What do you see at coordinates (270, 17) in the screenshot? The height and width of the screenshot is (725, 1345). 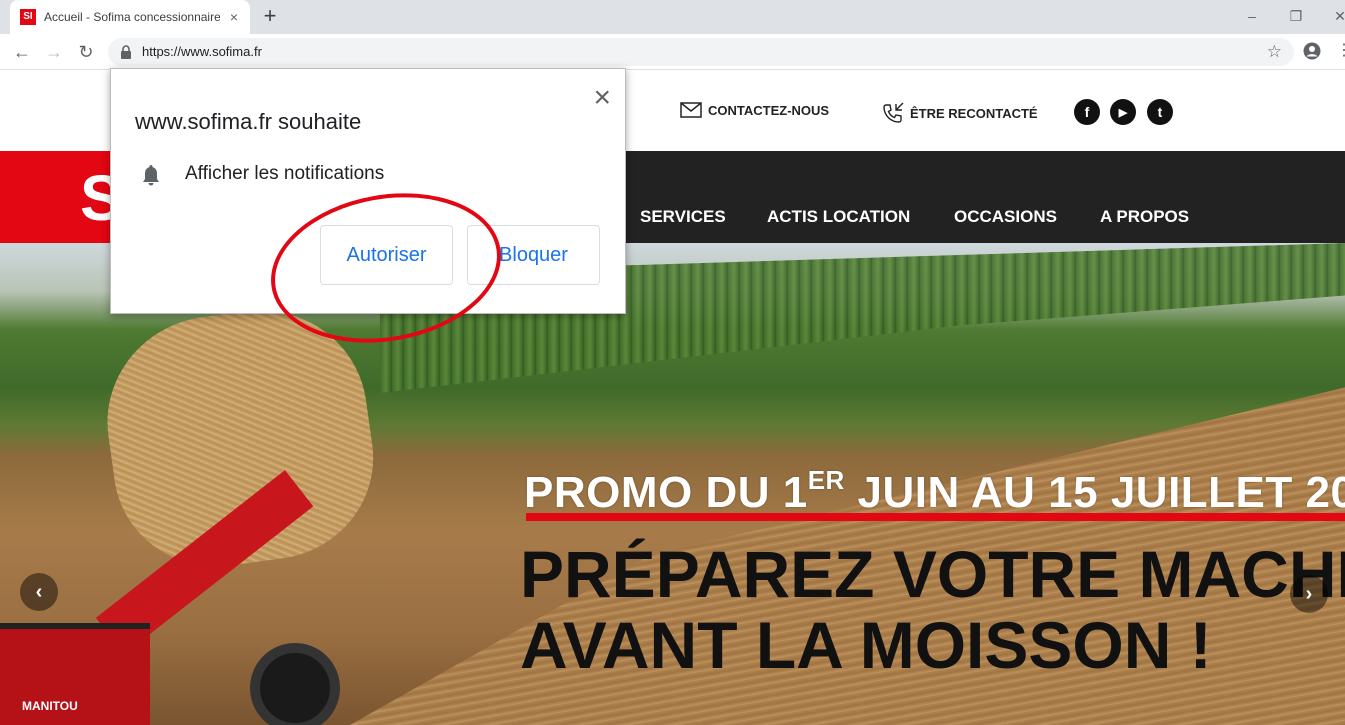 I see `new-tab-button: +` at bounding box center [270, 17].